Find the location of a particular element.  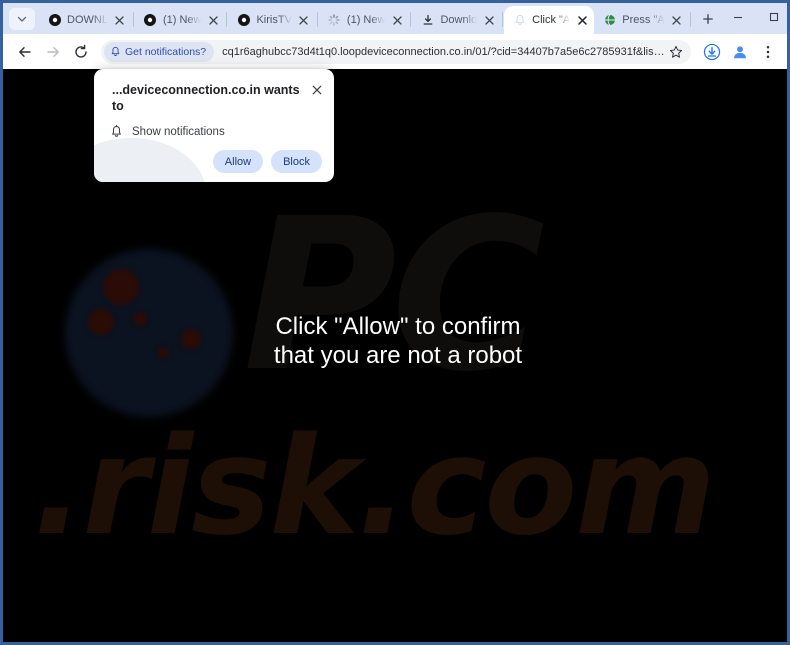

headline-line-1: Click "Allow" to confirm is located at coordinates (398, 326).